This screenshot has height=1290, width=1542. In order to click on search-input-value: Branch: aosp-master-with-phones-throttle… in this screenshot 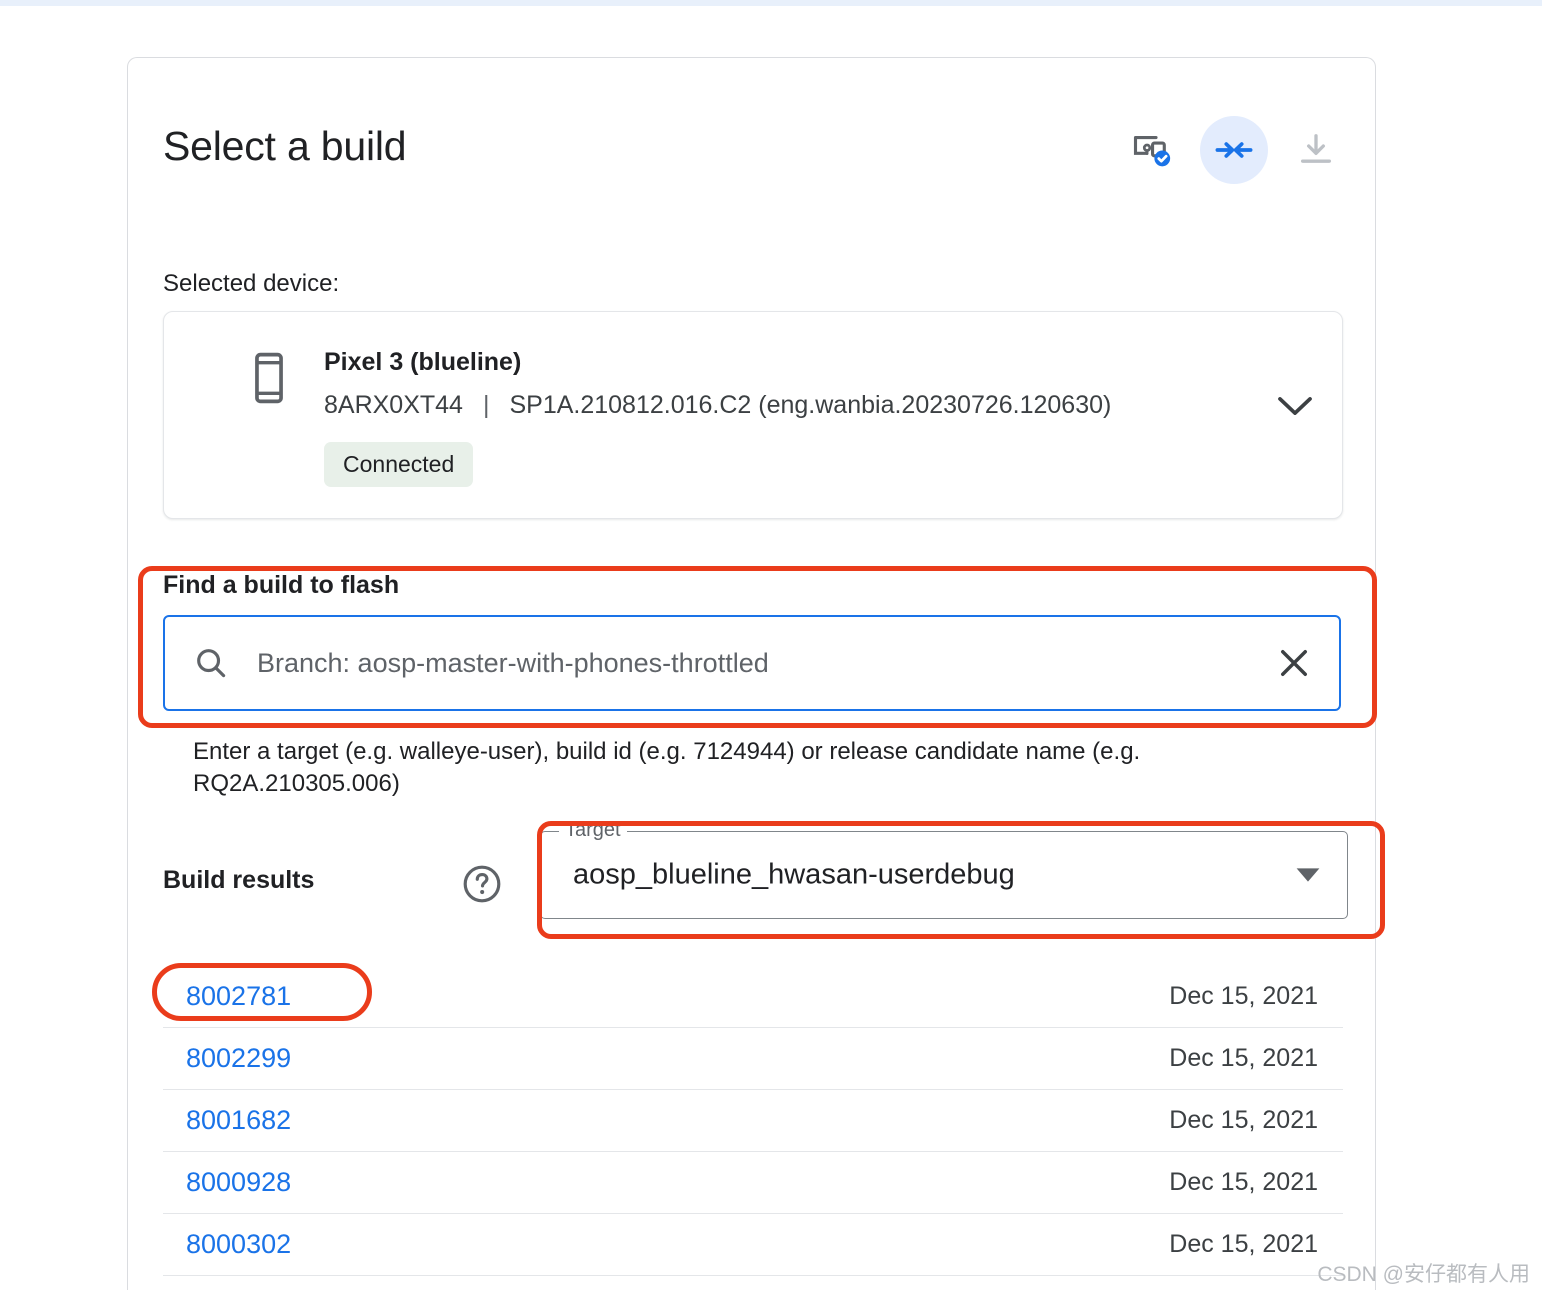, I will do `click(753, 663)`.